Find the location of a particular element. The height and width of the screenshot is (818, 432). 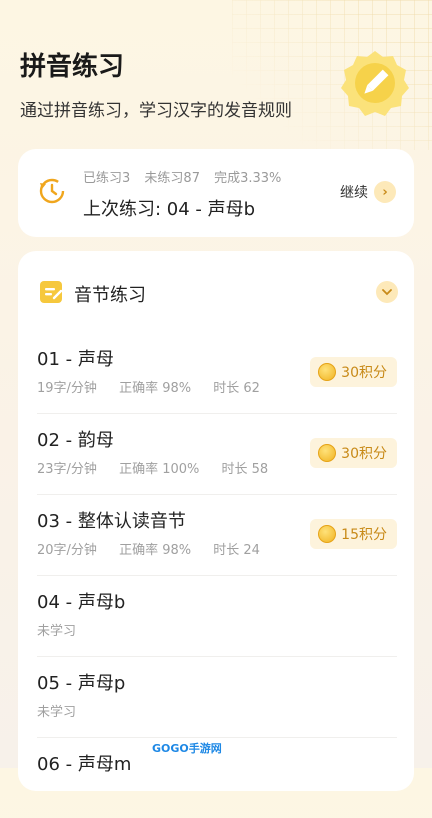

points-badge: 15积分 is located at coordinates (353, 534).